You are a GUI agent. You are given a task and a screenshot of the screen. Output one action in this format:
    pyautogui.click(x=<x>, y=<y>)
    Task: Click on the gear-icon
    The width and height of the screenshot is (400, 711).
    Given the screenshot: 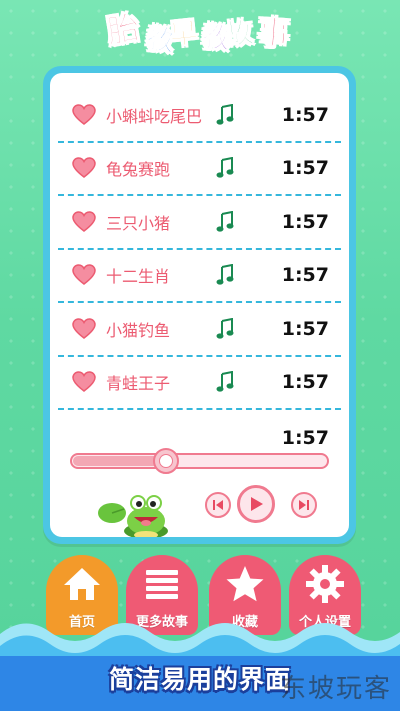 What is the action you would take?
    pyautogui.click(x=325, y=584)
    